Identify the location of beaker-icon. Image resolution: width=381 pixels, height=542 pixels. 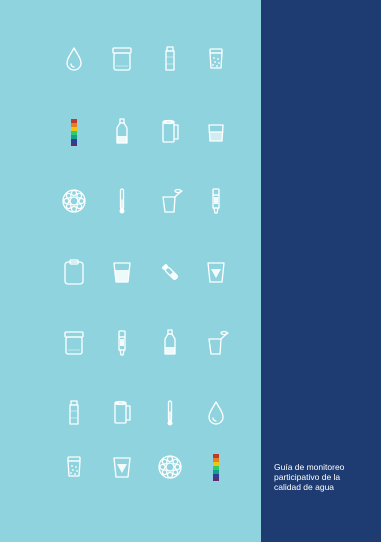
(216, 132).